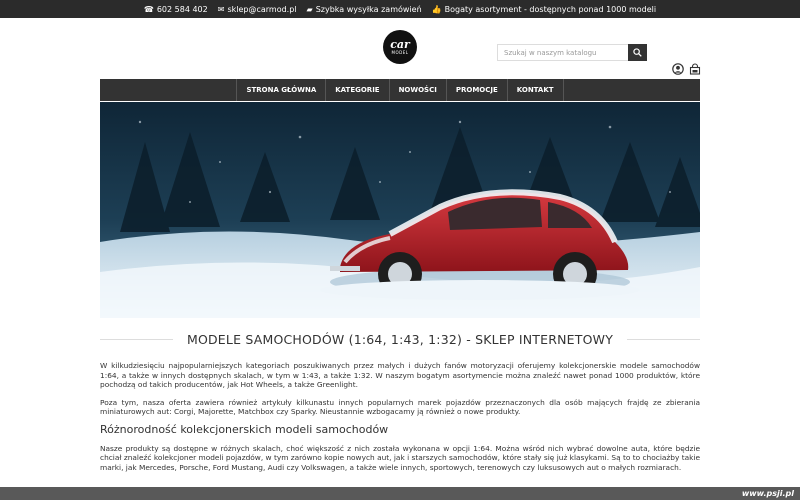  Describe the element at coordinates (663, 339) in the screenshot. I see `title-divider-right` at that location.